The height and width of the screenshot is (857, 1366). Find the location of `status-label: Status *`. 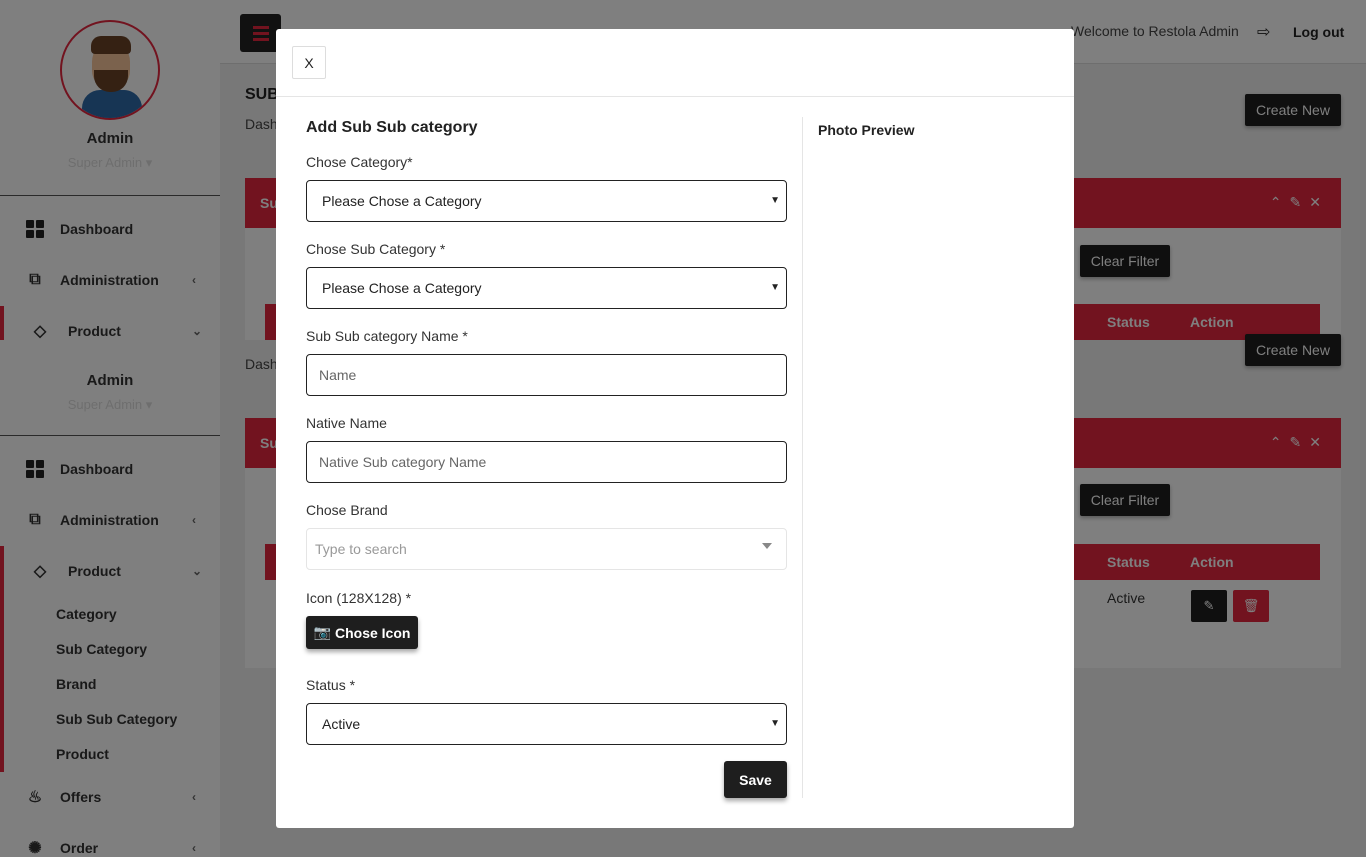

status-label: Status * is located at coordinates (331, 685).